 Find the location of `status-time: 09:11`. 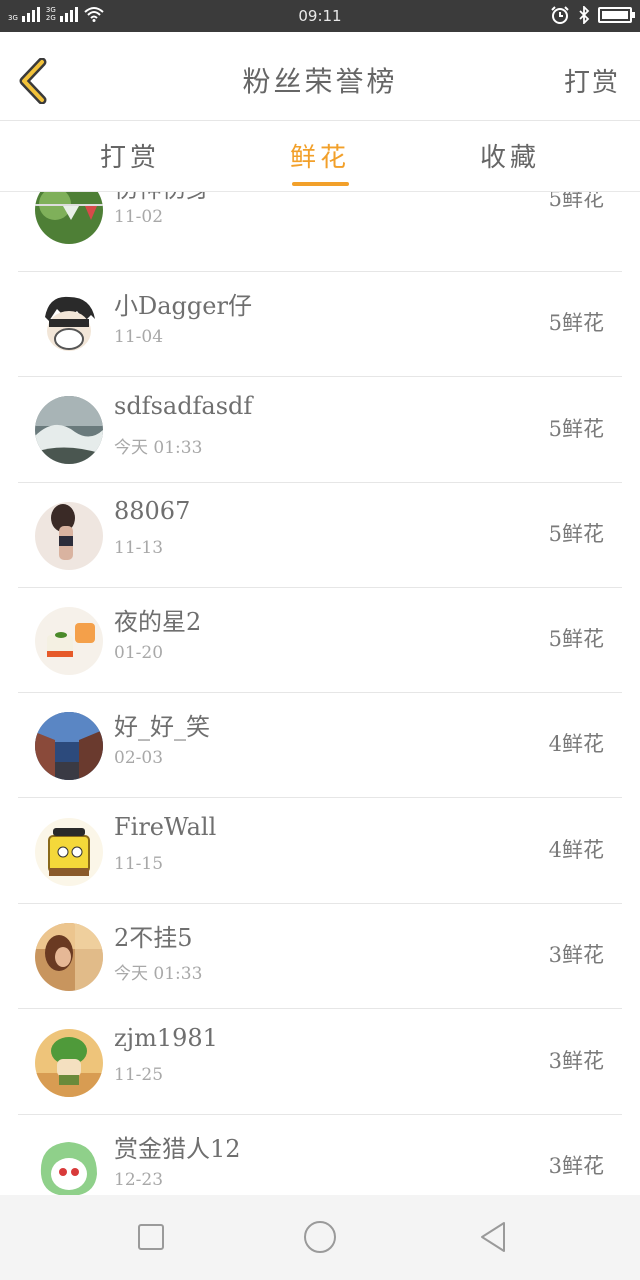

status-time: 09:11 is located at coordinates (320, 16).